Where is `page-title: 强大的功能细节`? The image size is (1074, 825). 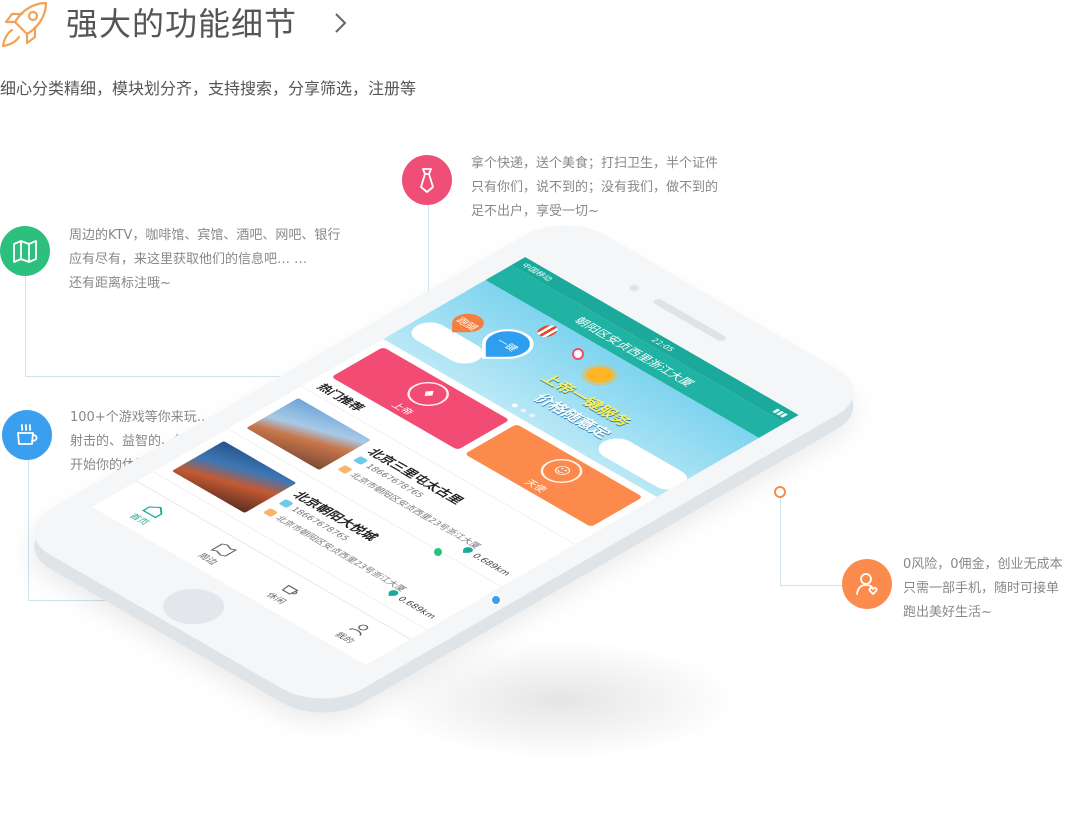 page-title: 强大的功能细节 is located at coordinates (182, 24).